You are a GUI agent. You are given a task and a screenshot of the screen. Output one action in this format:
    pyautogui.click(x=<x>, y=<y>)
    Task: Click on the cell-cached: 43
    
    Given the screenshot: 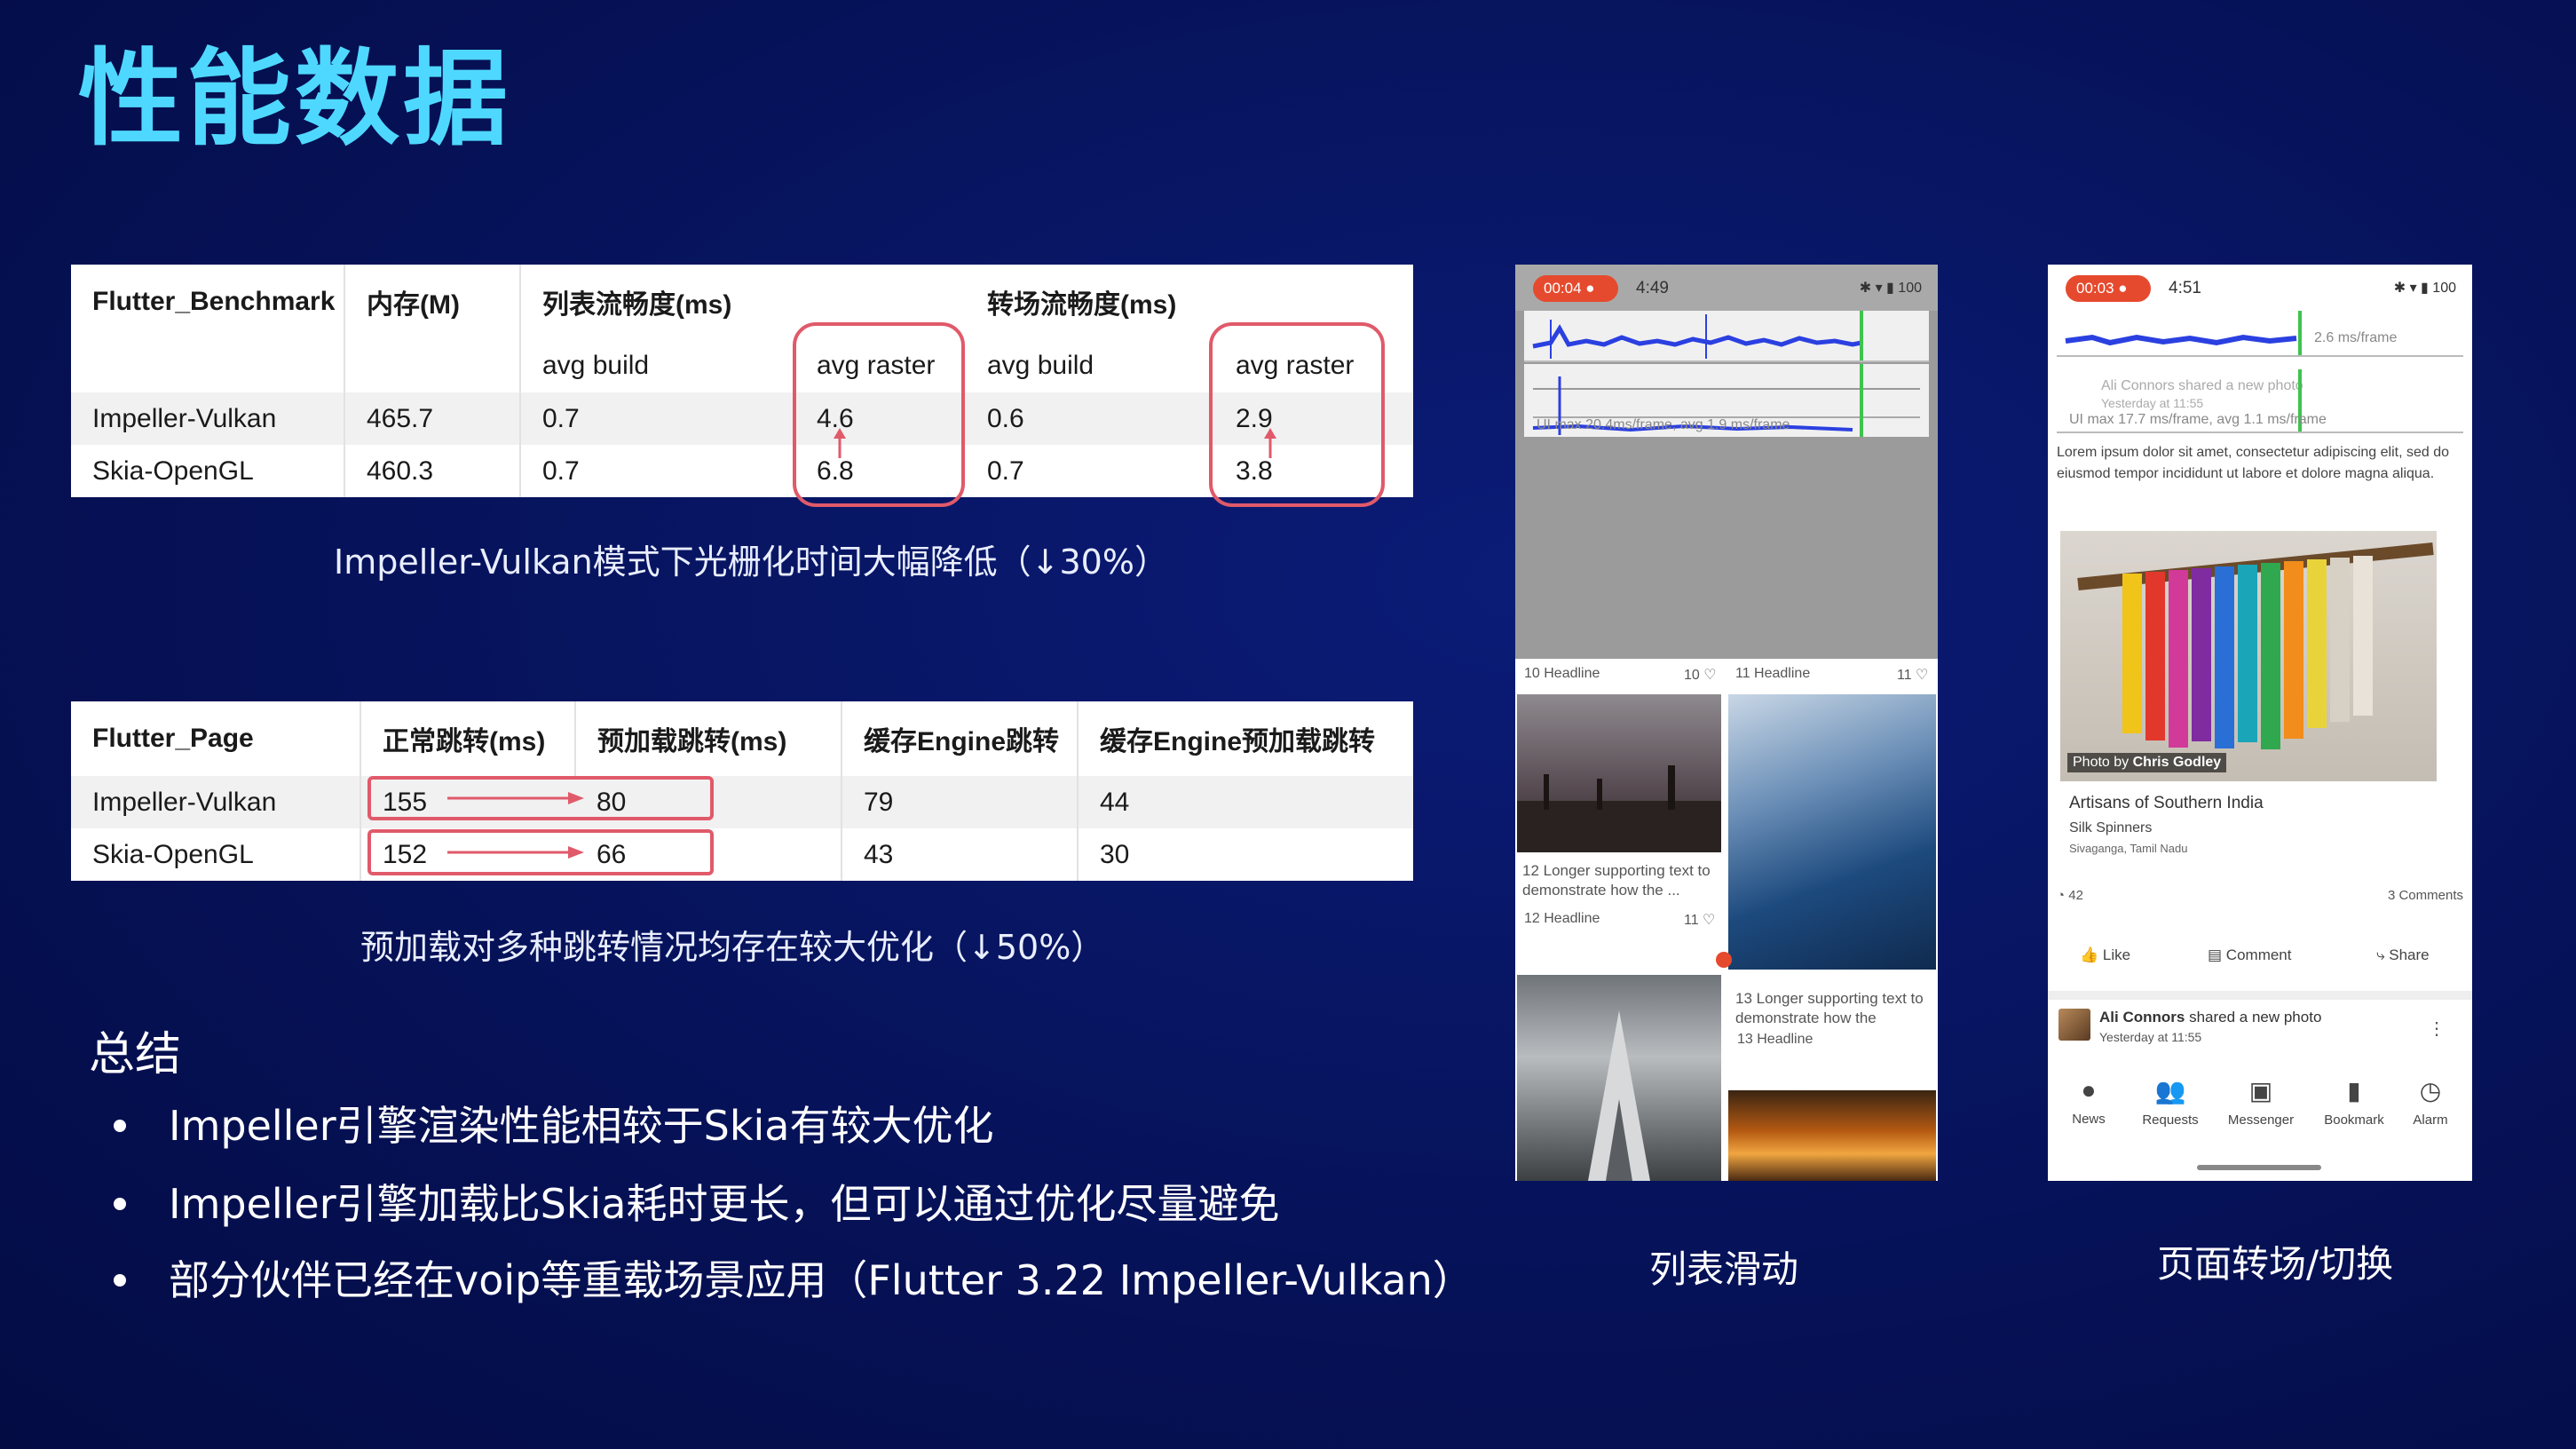 What is the action you would take?
    pyautogui.click(x=960, y=854)
    